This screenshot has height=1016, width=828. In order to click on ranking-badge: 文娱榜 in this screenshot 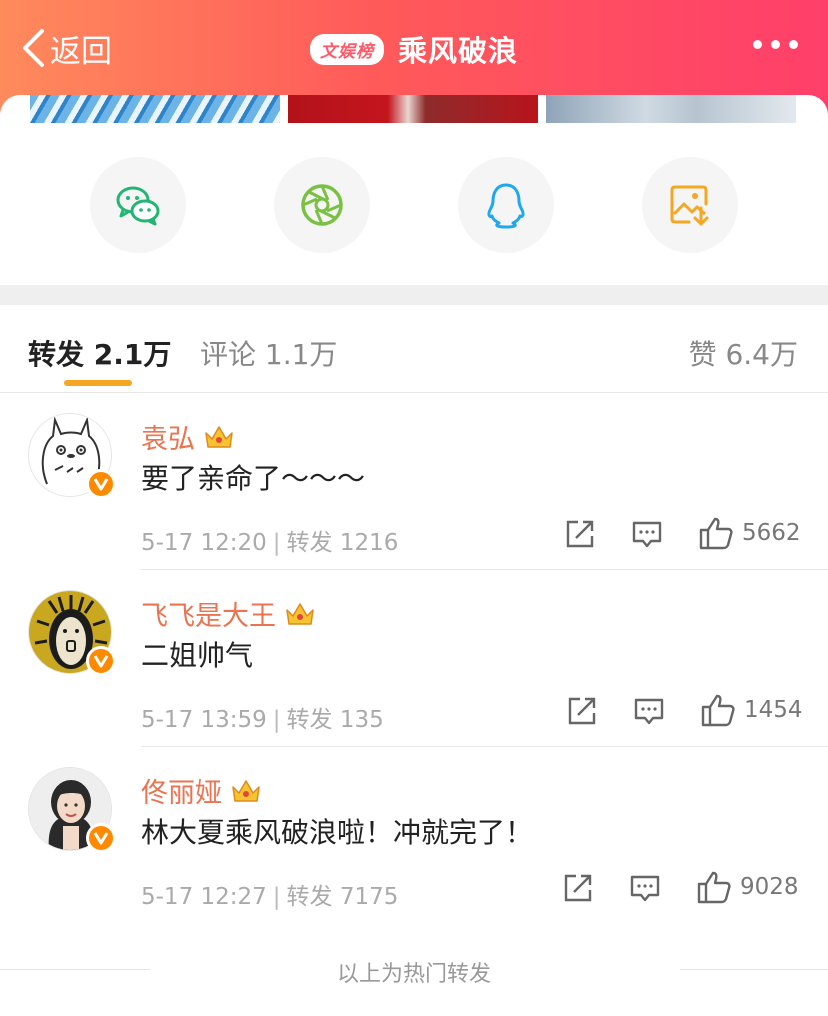, I will do `click(347, 49)`.